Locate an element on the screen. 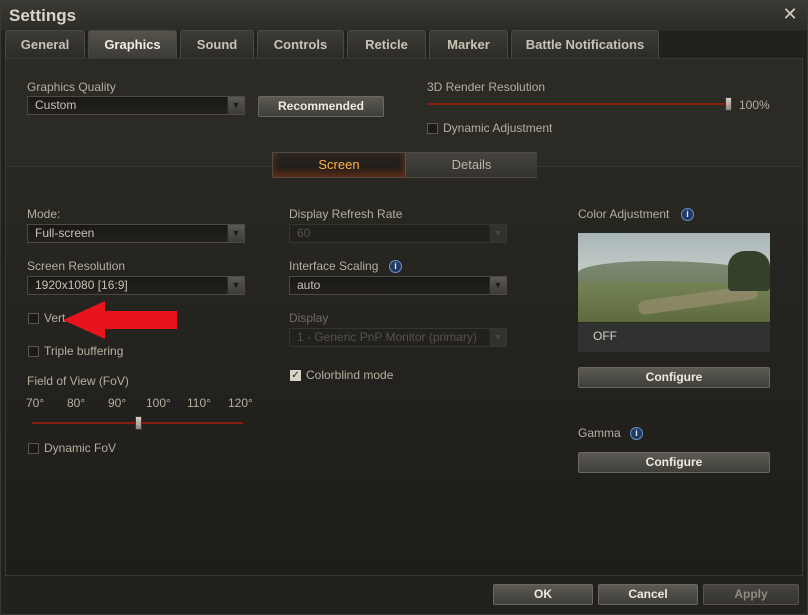 This screenshot has width=808, height=615. screen-resolution-dropdown: 1920x1080 [16:9] ▼ is located at coordinates (136, 285).